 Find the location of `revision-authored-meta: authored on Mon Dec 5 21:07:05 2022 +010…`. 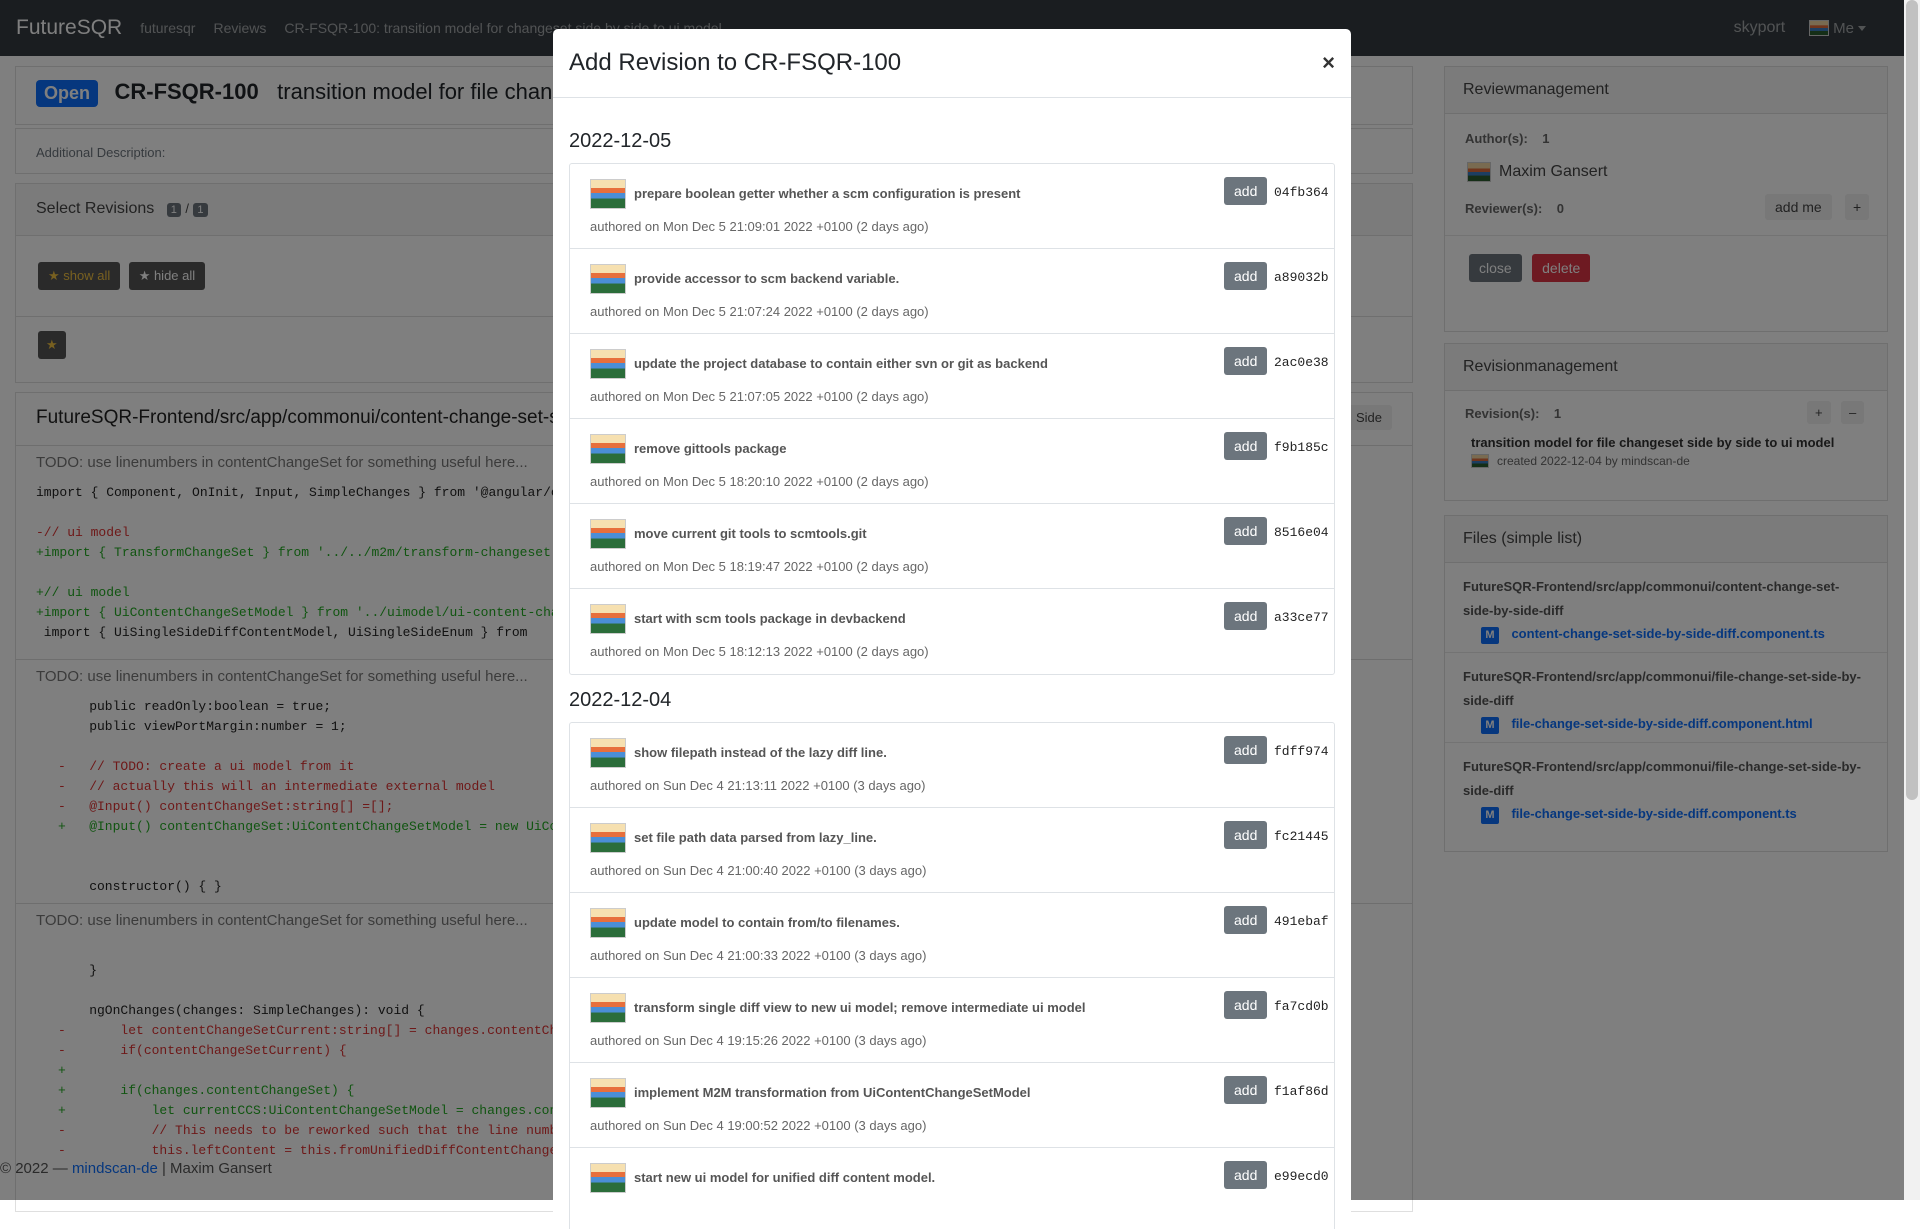

revision-authored-meta: authored on Mon Dec 5 21:07:05 2022 +010… is located at coordinates (759, 396).